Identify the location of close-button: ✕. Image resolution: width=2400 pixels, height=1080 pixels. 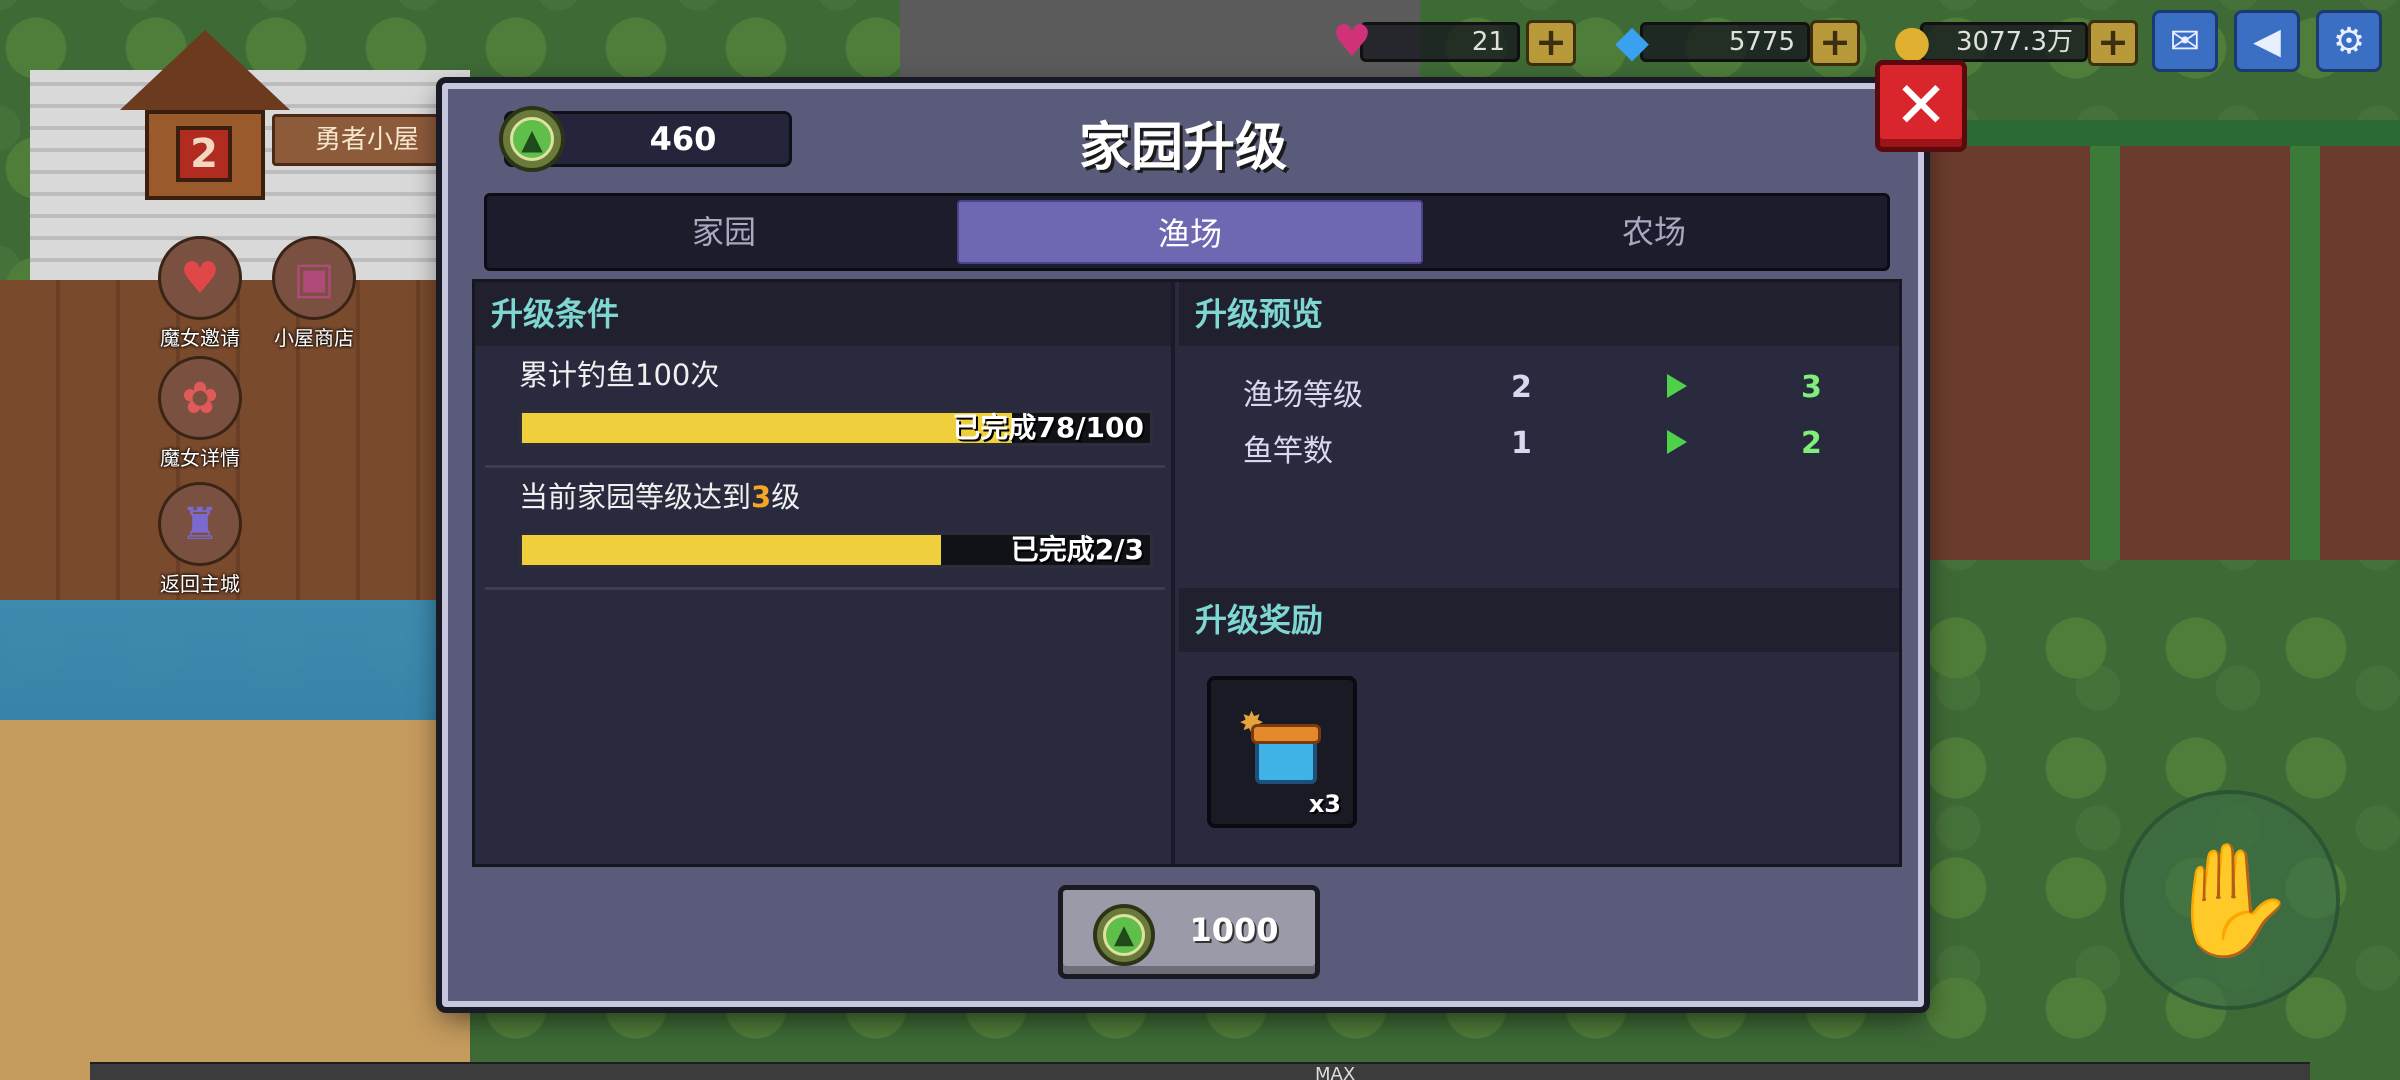
(1921, 106).